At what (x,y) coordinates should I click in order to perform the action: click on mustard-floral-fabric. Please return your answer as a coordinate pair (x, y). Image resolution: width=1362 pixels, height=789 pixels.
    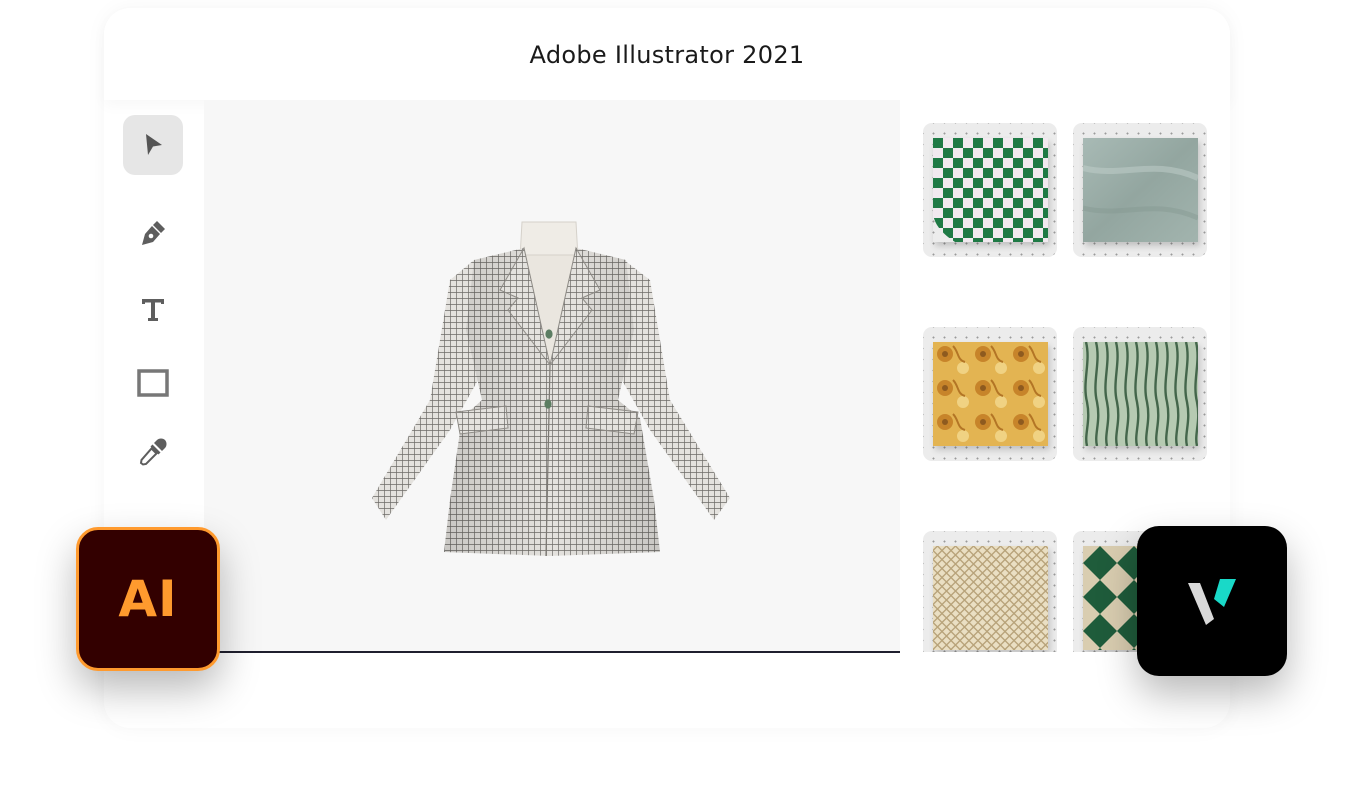
    Looking at the image, I should click on (990, 394).